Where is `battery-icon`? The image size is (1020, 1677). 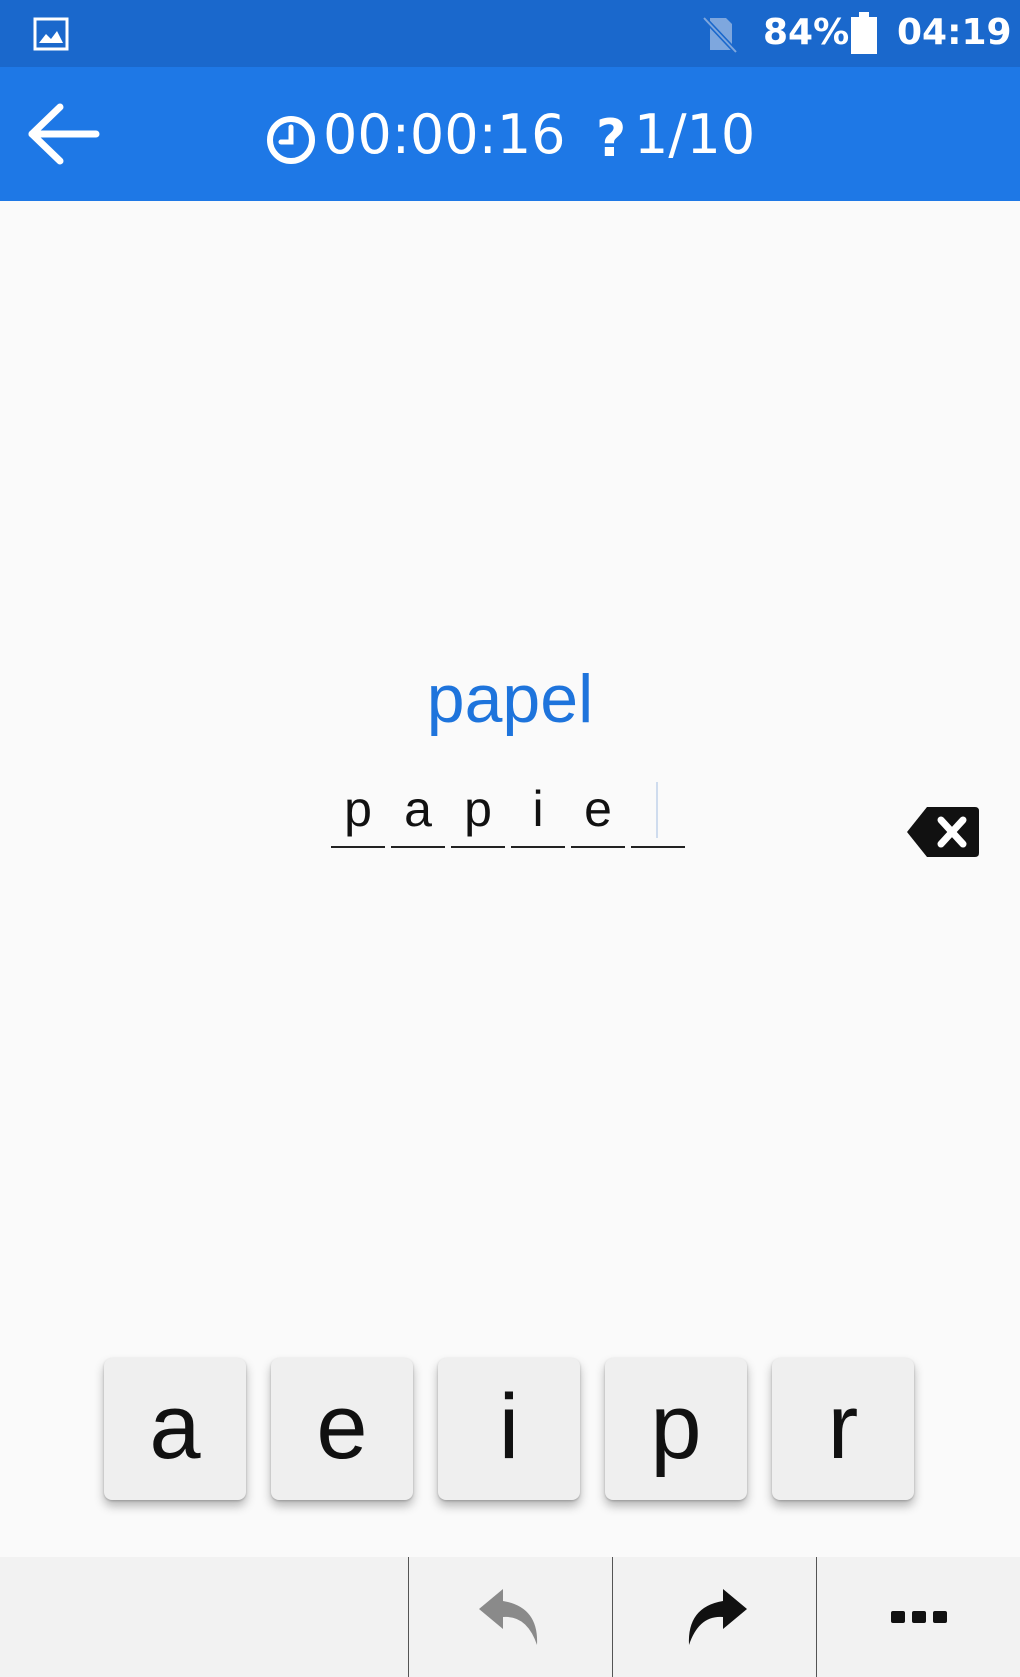
battery-icon is located at coordinates (864, 33).